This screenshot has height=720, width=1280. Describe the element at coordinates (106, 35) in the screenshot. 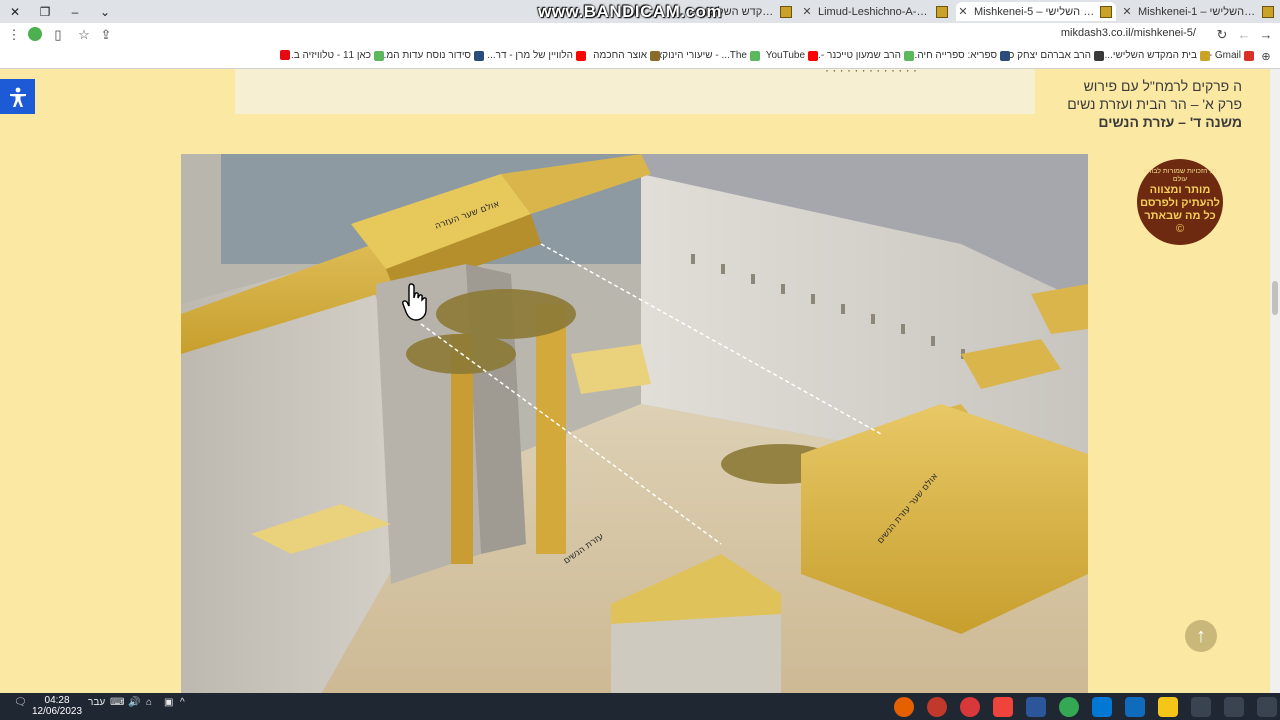

I see `share-icon: ⇪` at that location.